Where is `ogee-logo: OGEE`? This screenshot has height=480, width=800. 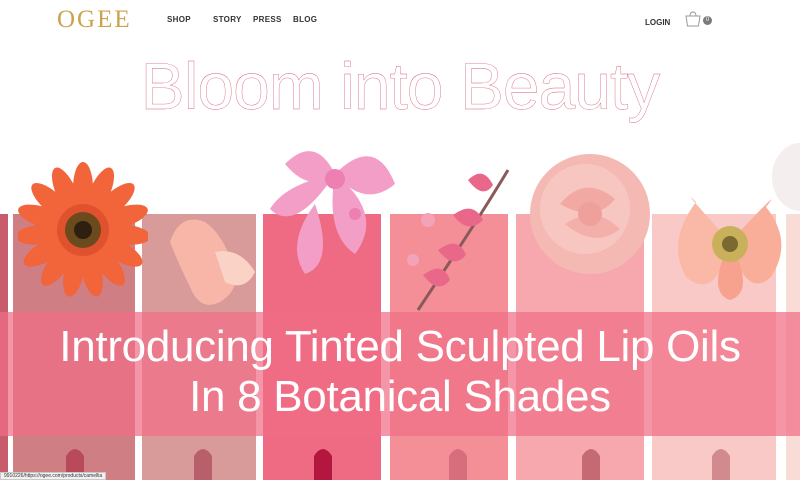
ogee-logo: OGEE is located at coordinates (94, 20).